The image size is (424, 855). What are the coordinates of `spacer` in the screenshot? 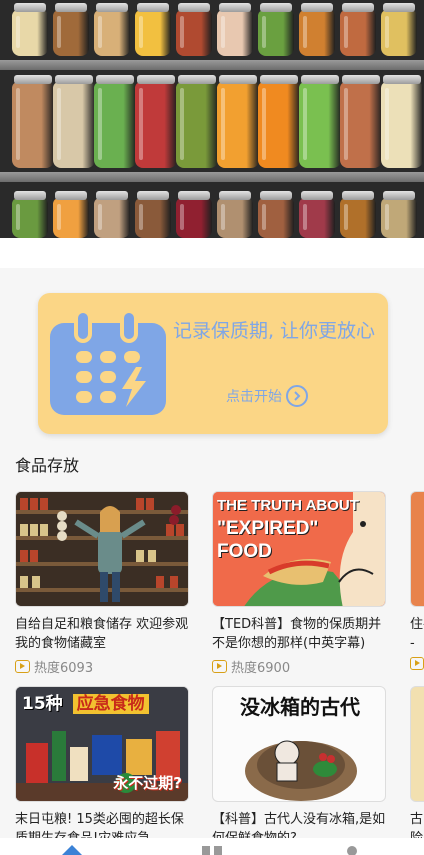 It's located at (212, 253).